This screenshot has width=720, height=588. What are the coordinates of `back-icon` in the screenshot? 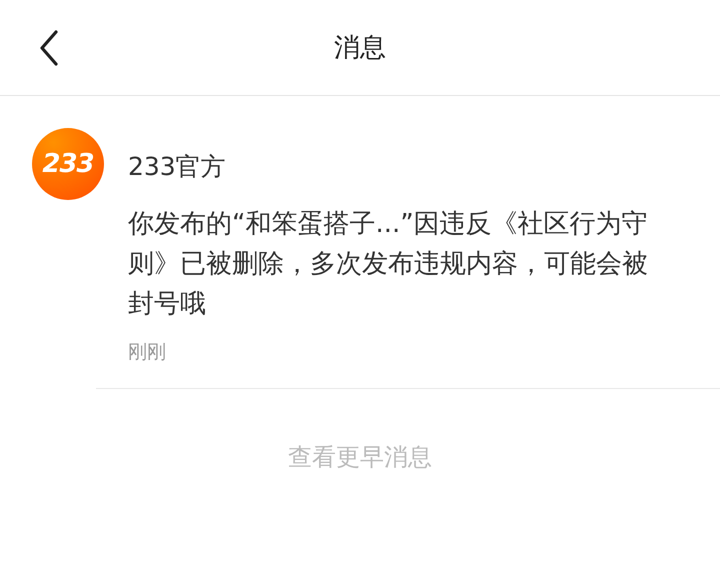 It's located at (49, 48).